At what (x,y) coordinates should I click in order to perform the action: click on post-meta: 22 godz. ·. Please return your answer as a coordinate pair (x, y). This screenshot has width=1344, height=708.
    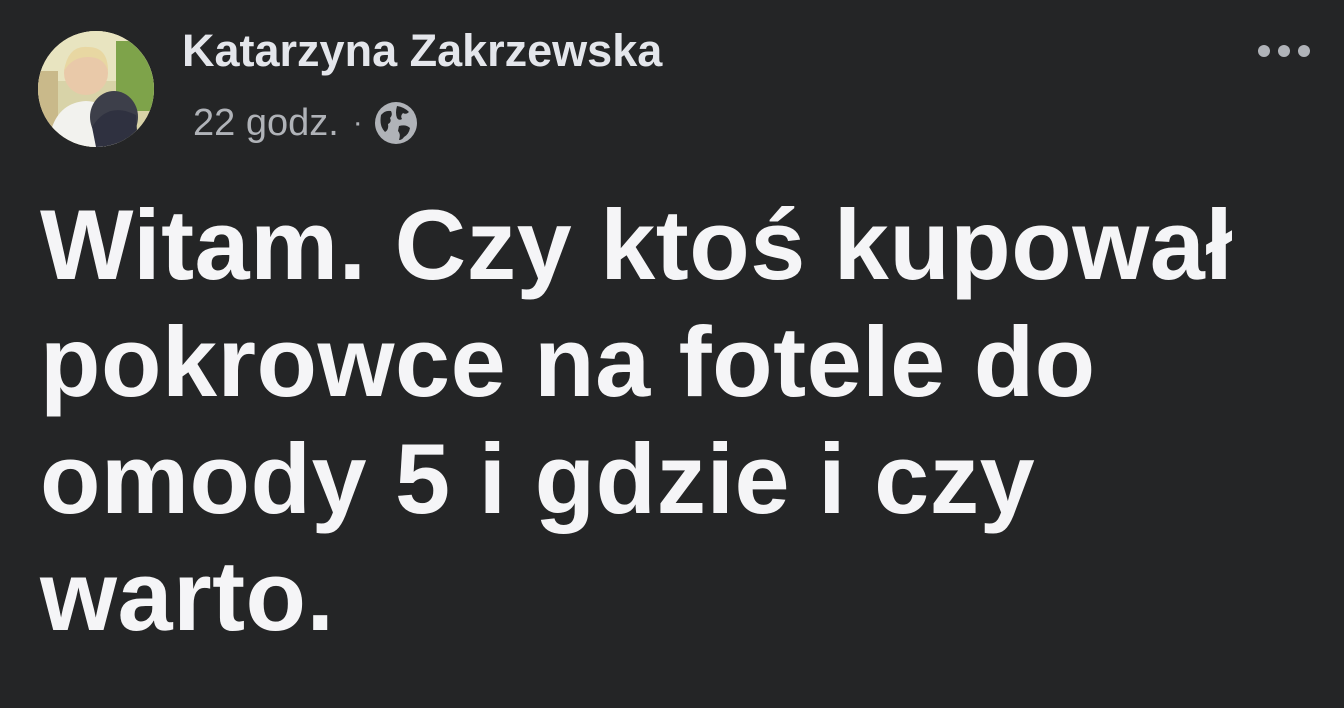
    Looking at the image, I should click on (306, 123).